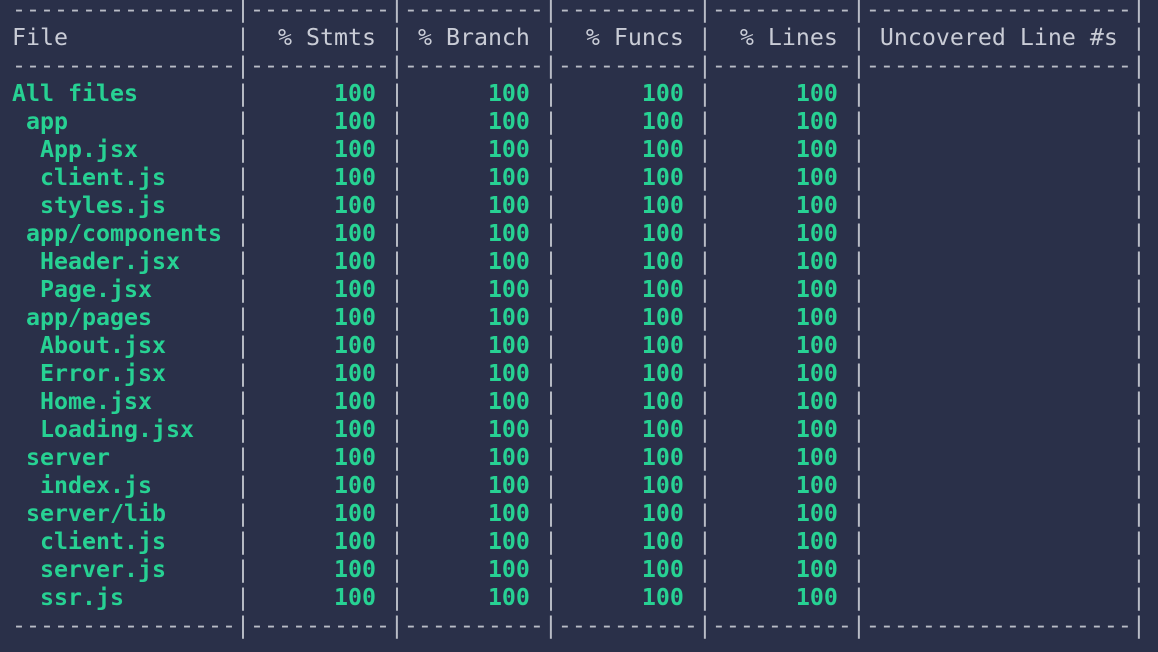 The height and width of the screenshot is (652, 1158). I want to click on header-funcs: % Funcs, so click(627, 37).